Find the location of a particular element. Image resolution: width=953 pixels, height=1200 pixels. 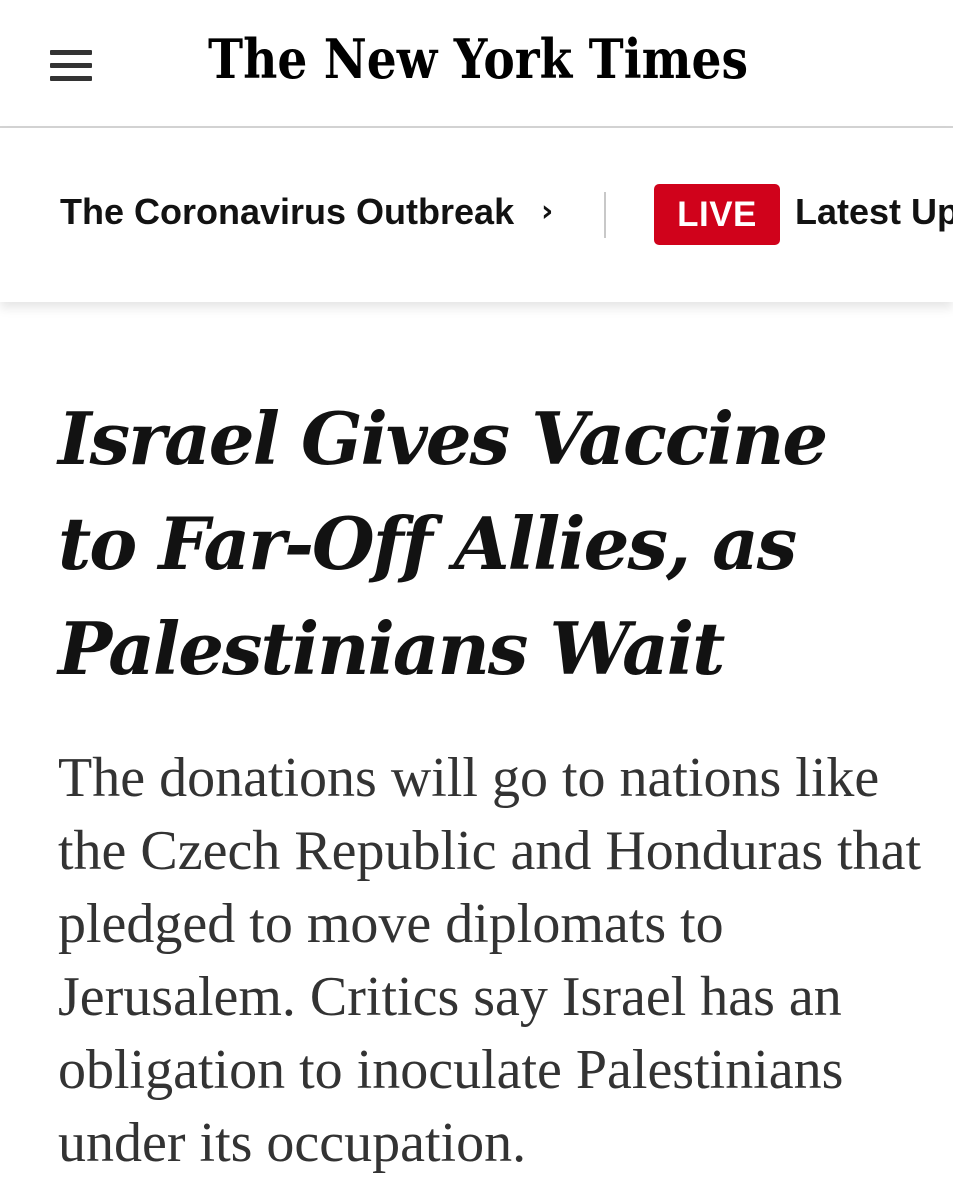

nyt-logo: The New York Times is located at coordinates (478, 60).